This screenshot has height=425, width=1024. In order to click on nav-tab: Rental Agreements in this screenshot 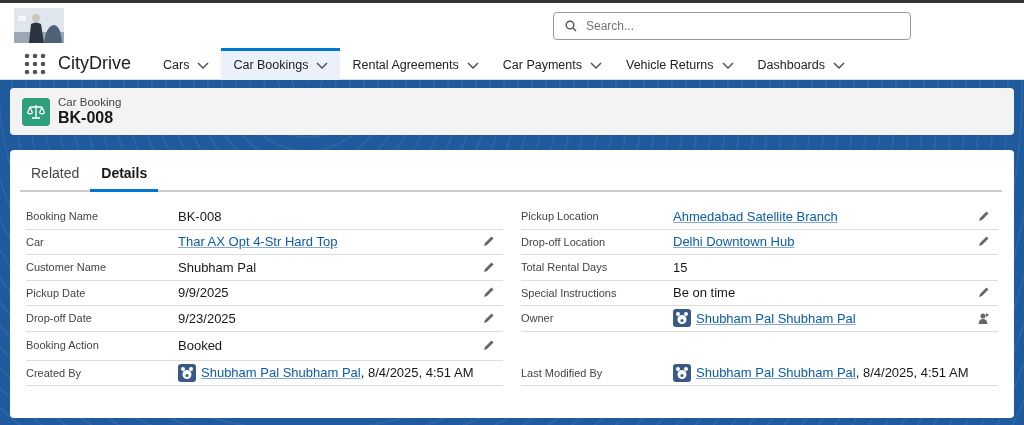, I will do `click(415, 63)`.